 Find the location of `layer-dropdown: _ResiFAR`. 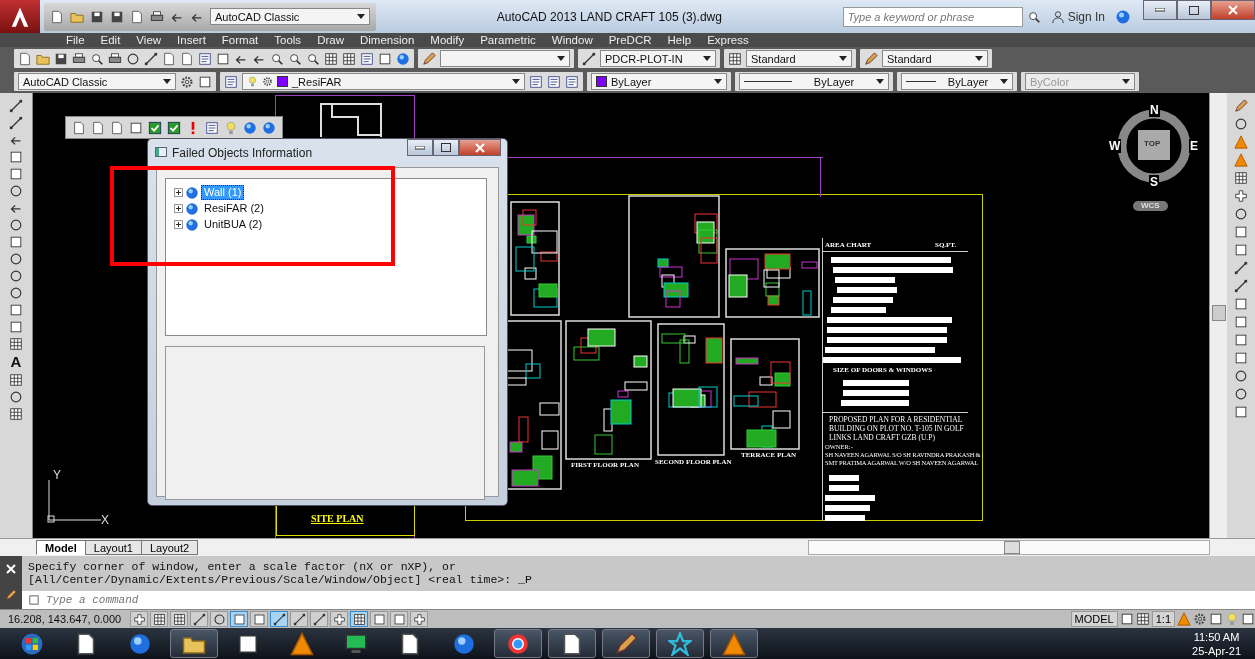

layer-dropdown: _ResiFAR is located at coordinates (383, 81).